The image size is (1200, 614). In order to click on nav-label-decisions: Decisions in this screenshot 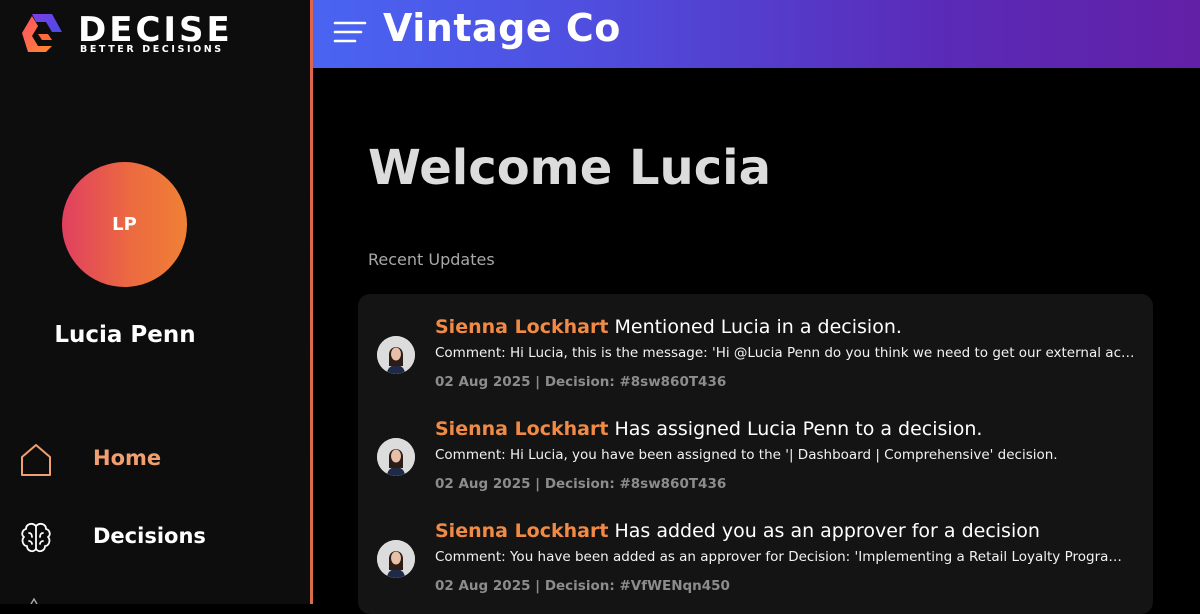, I will do `click(149, 536)`.